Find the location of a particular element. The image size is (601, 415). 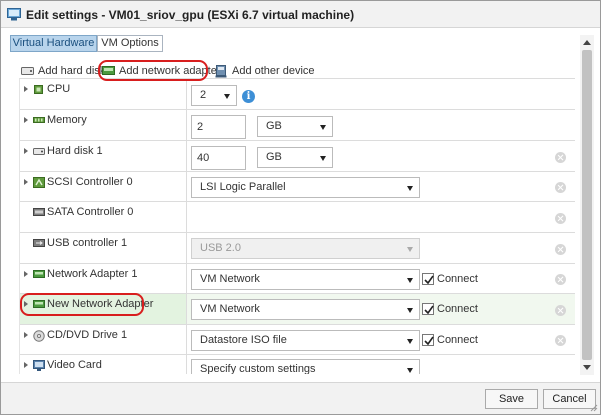

device-label: Video Card is located at coordinates (74, 365).